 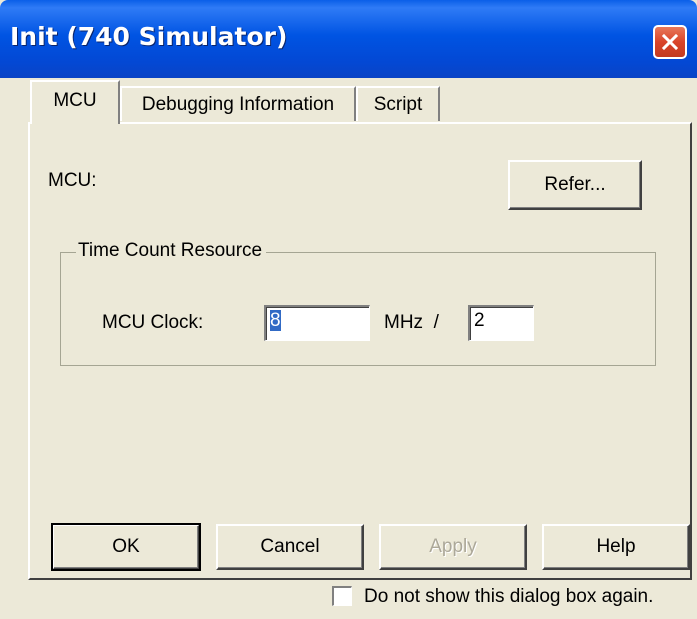 I want to click on dont-show-again-checkbox, so click(x=342, y=596).